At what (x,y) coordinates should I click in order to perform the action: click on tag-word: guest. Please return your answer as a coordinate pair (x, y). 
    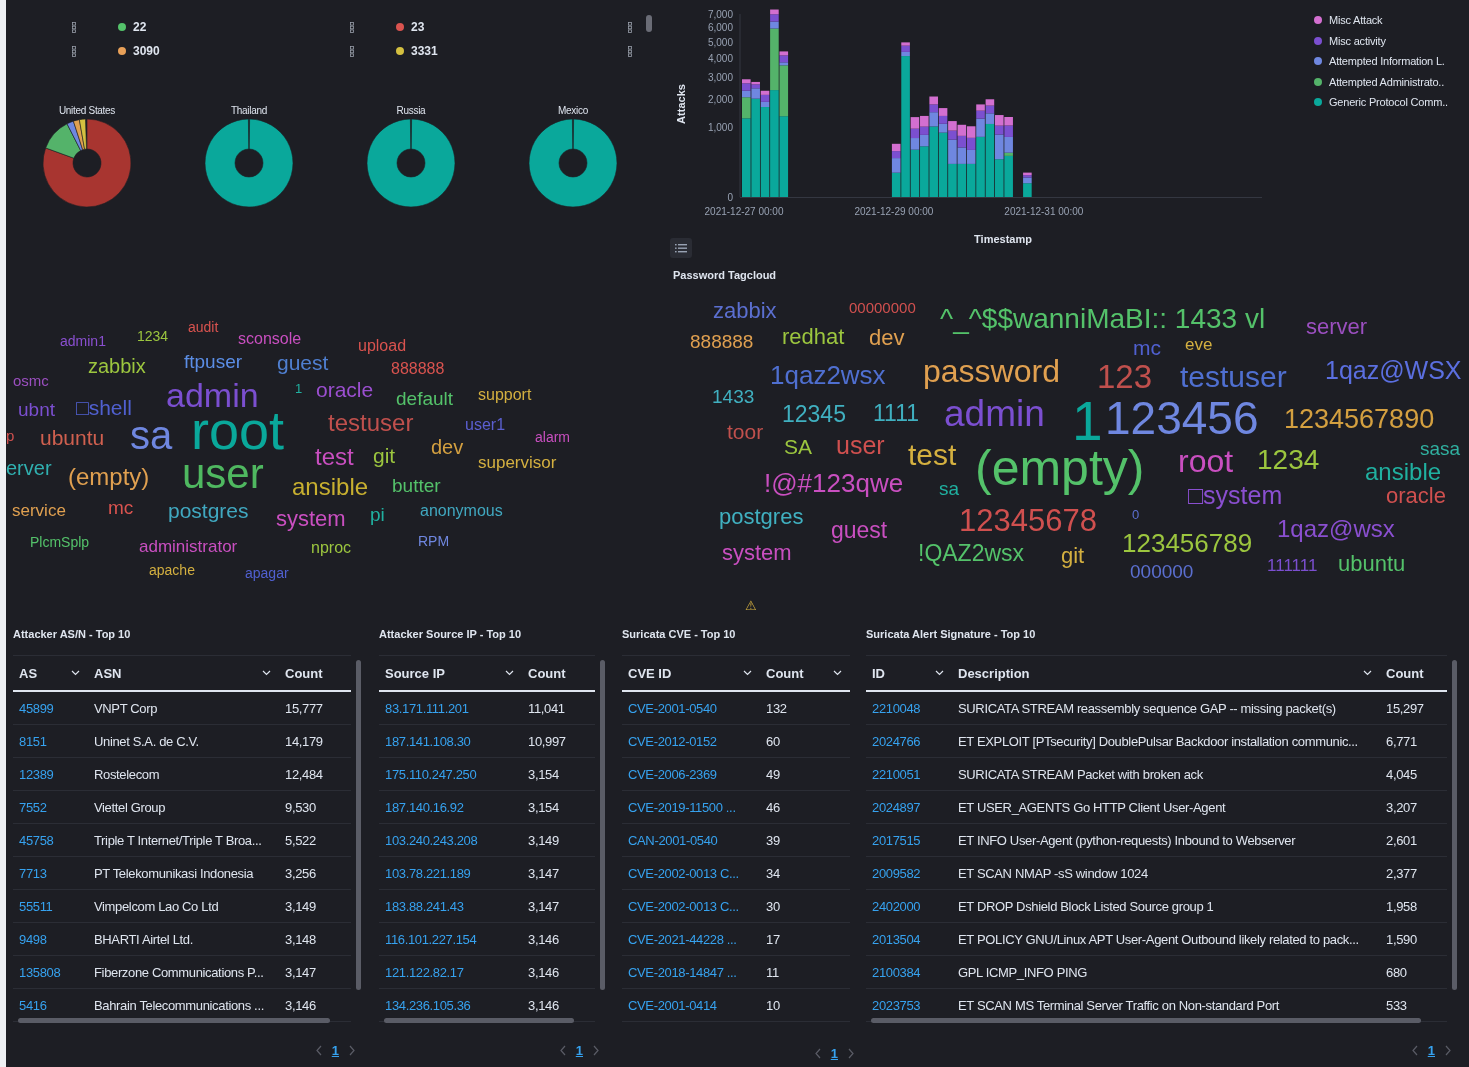
    Looking at the image, I should click on (303, 363).